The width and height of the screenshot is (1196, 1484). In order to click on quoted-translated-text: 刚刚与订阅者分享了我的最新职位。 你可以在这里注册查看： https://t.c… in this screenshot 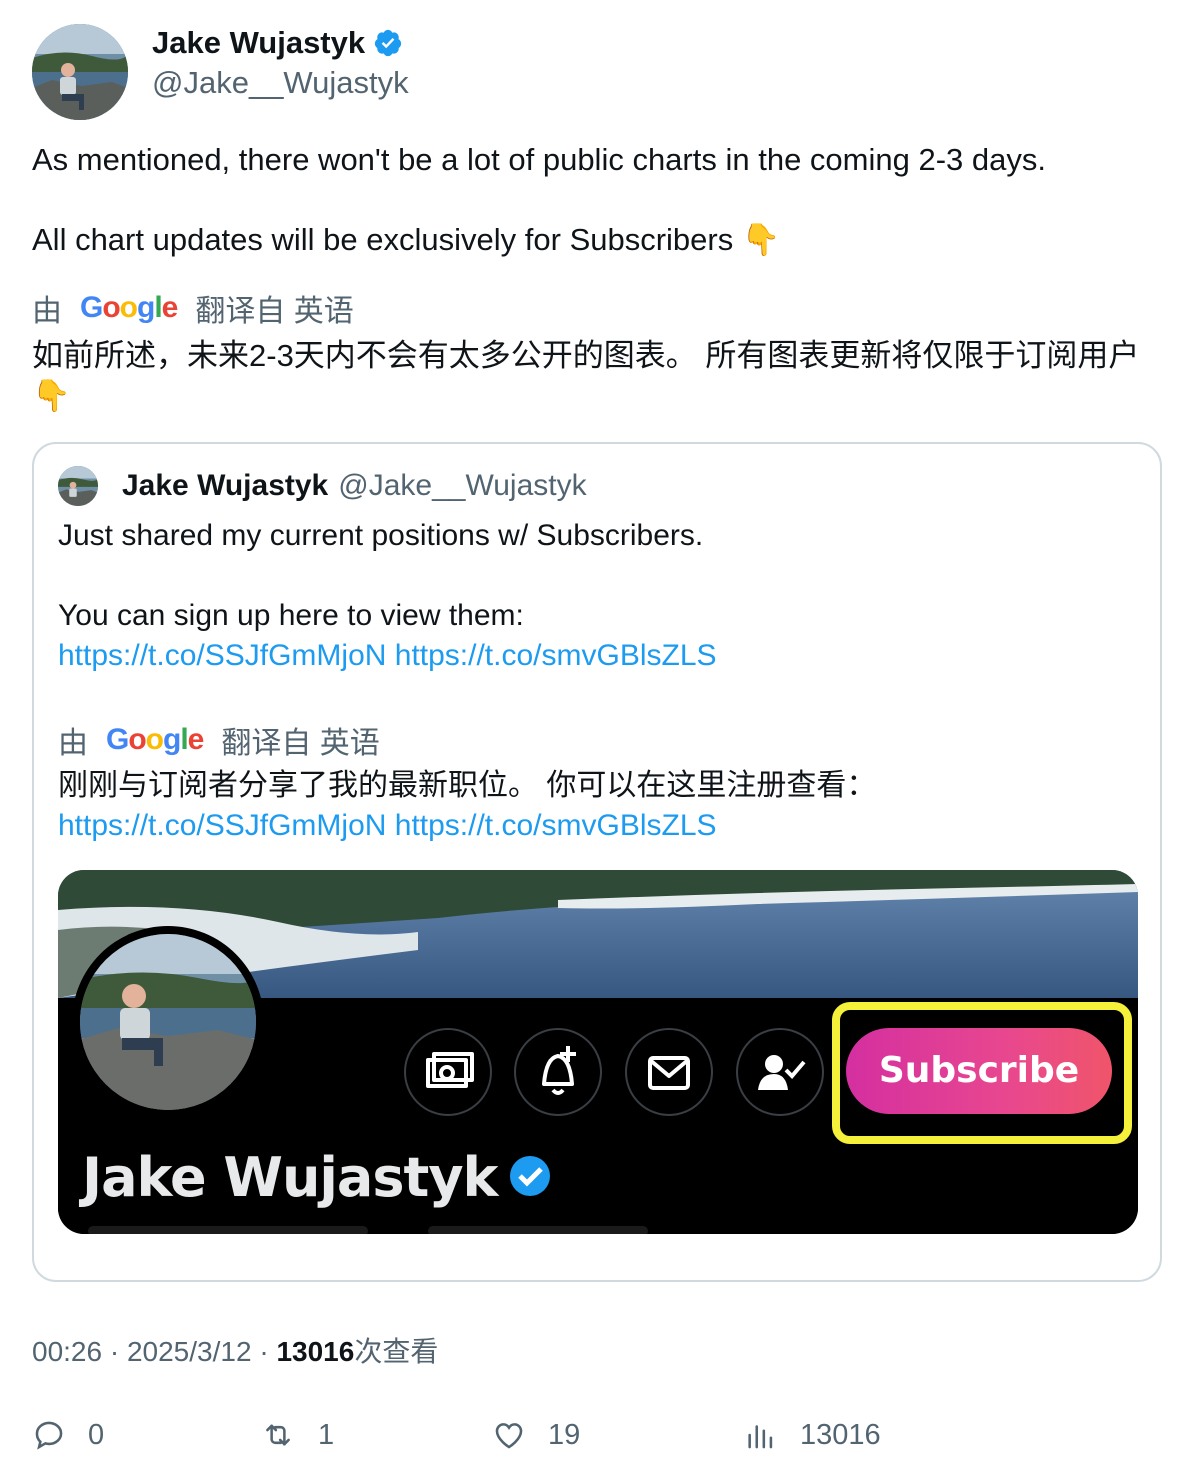, I will do `click(598, 806)`.